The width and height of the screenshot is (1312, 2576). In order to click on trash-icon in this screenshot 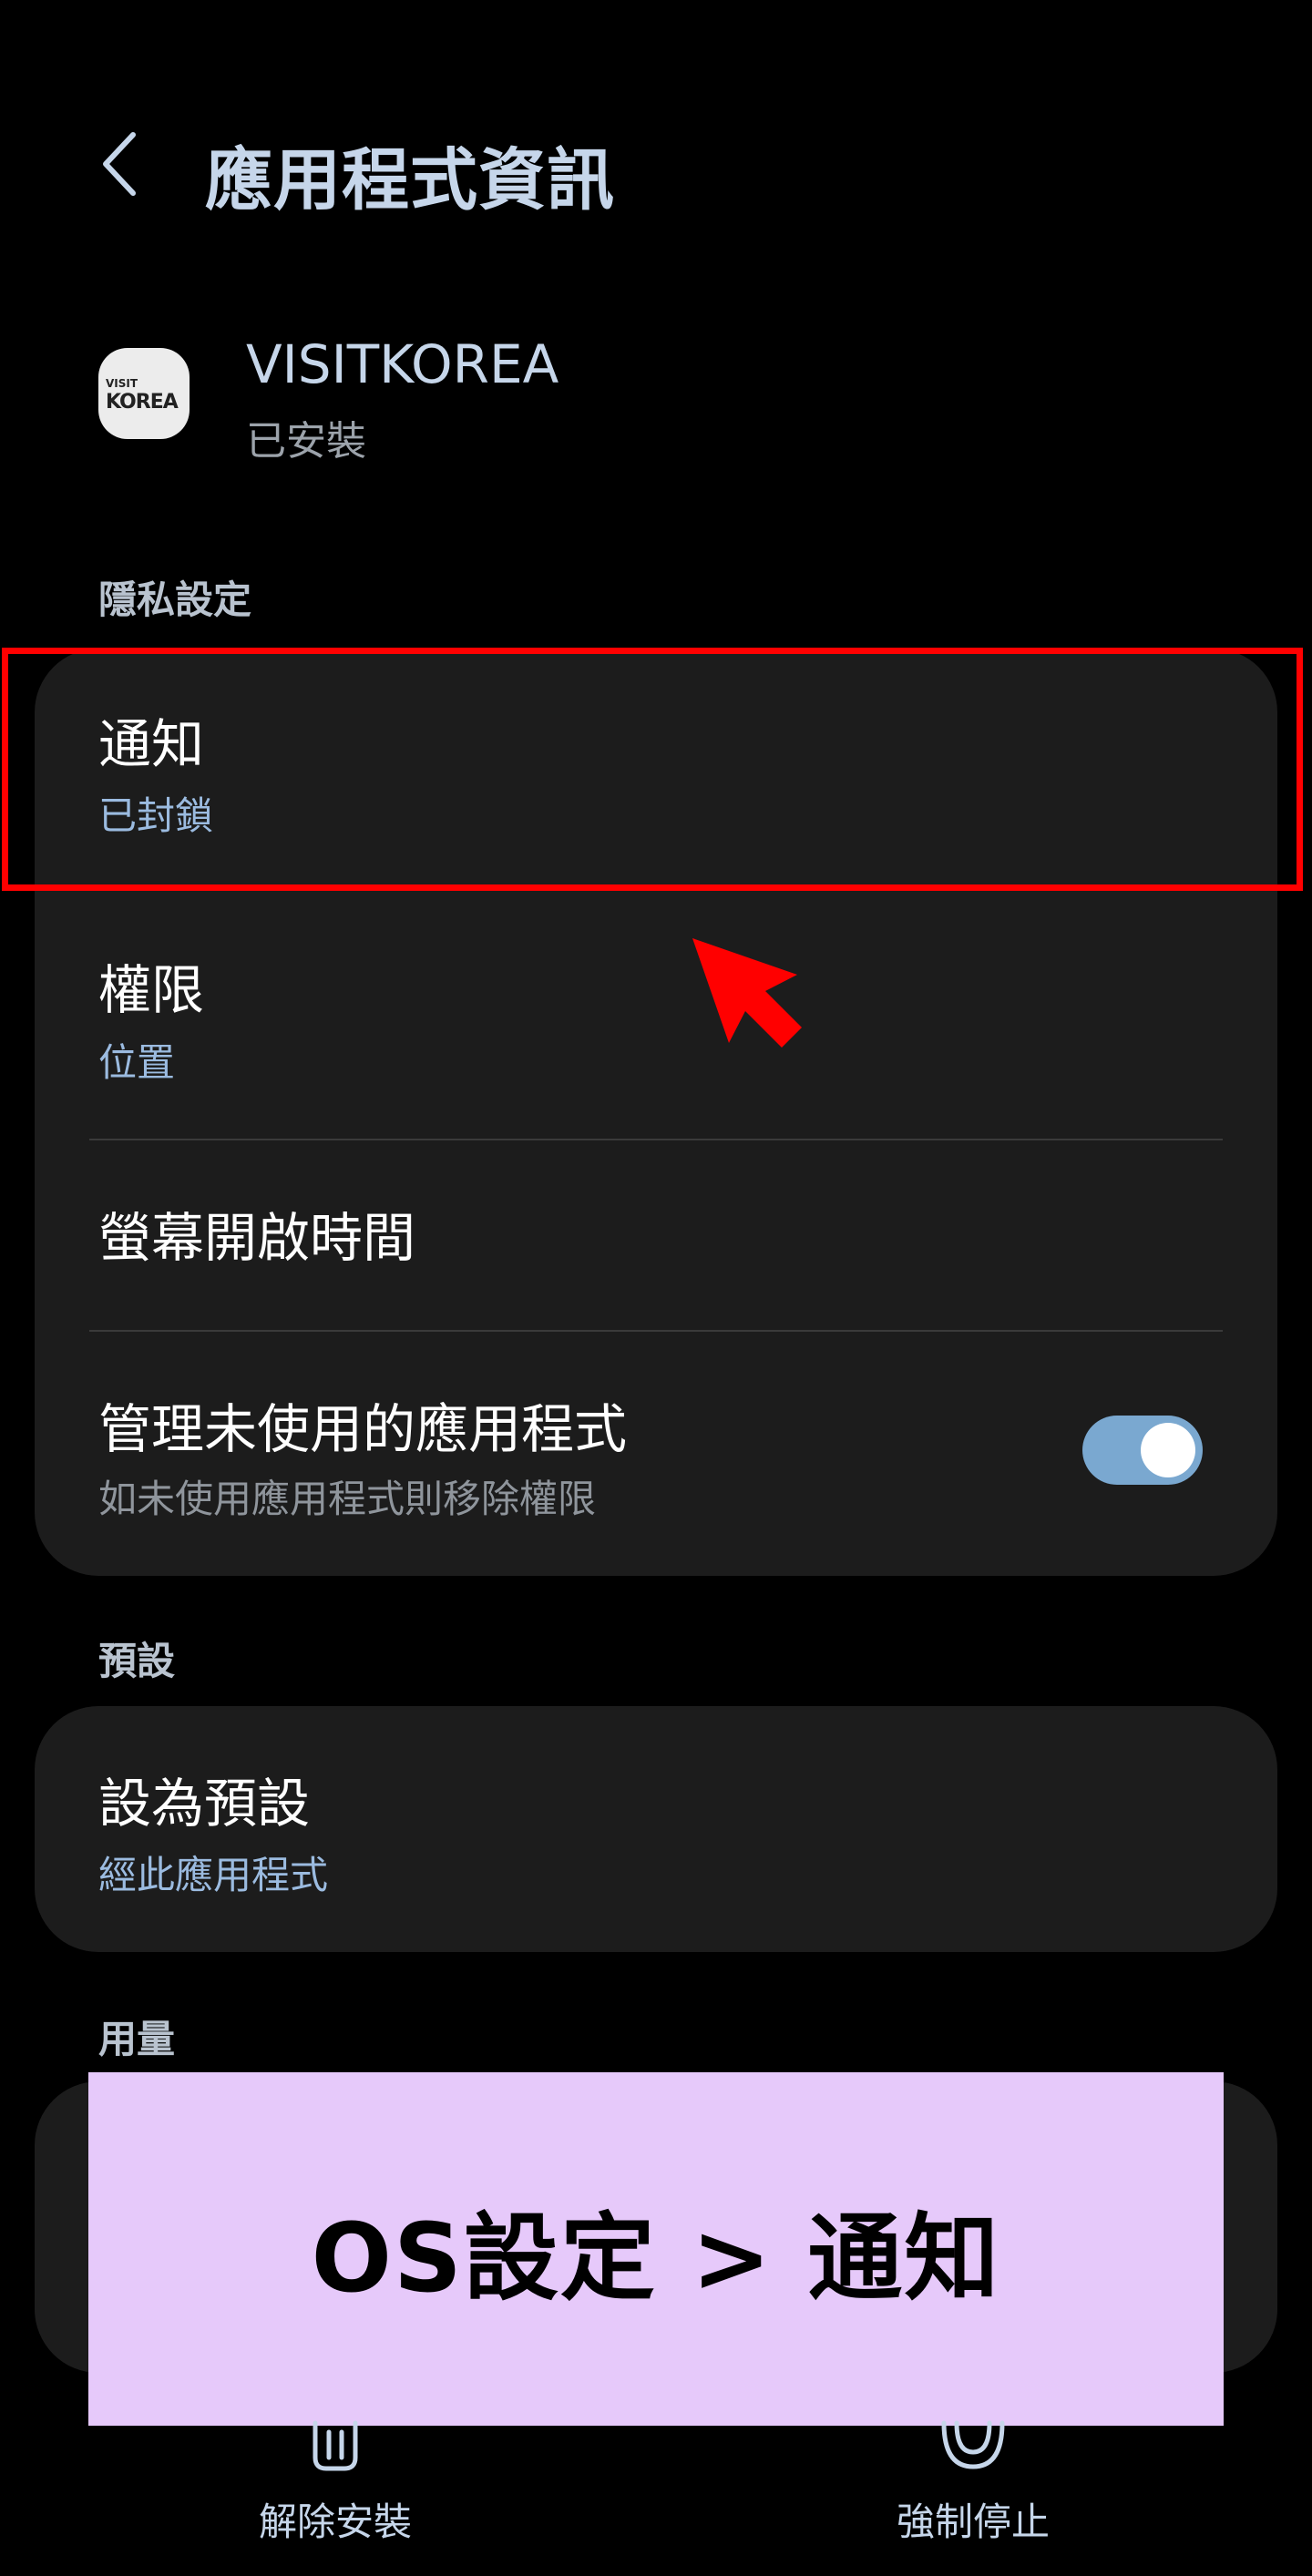, I will do `click(335, 2442)`.